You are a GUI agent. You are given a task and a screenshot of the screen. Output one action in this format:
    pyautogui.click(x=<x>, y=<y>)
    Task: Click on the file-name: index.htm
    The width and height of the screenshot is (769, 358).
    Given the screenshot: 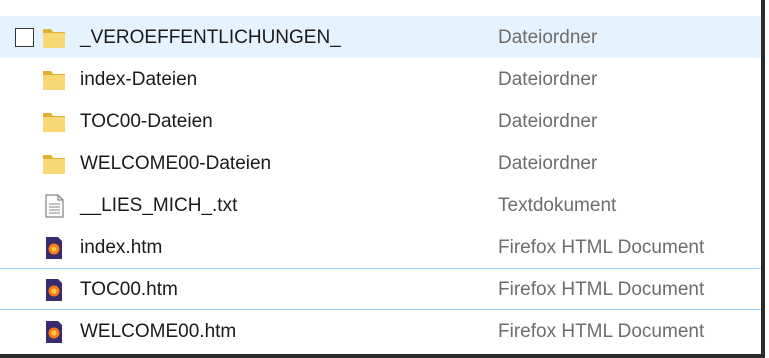 What is the action you would take?
    pyautogui.click(x=121, y=247)
    